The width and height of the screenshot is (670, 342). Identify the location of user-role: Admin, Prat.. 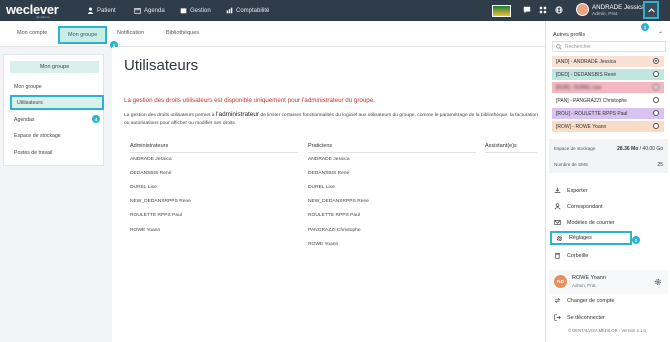
(605, 14).